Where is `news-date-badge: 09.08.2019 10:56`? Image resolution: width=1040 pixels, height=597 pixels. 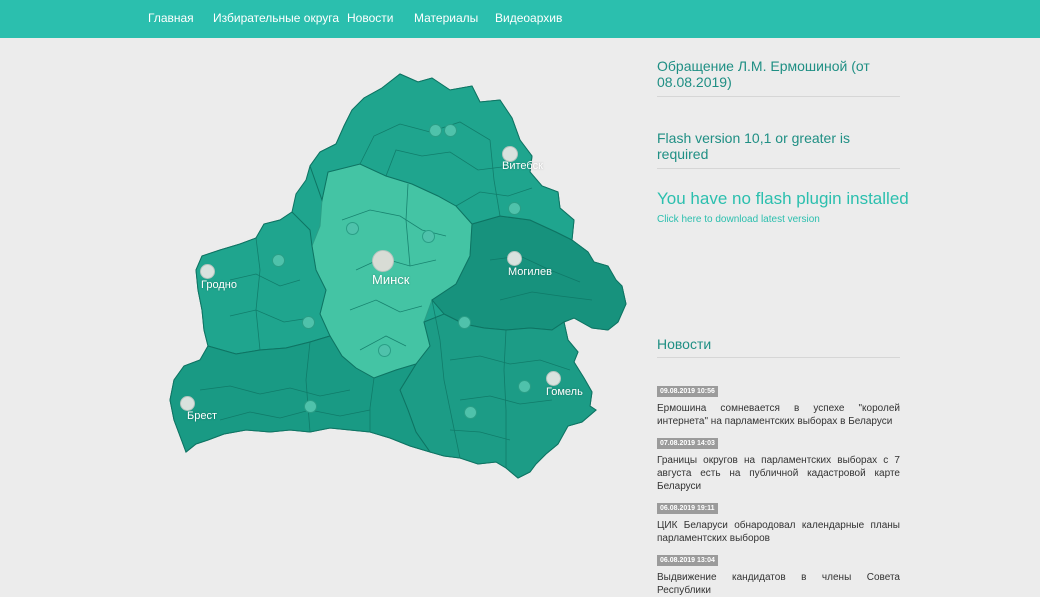
news-date-badge: 09.08.2019 10:56 is located at coordinates (687, 391).